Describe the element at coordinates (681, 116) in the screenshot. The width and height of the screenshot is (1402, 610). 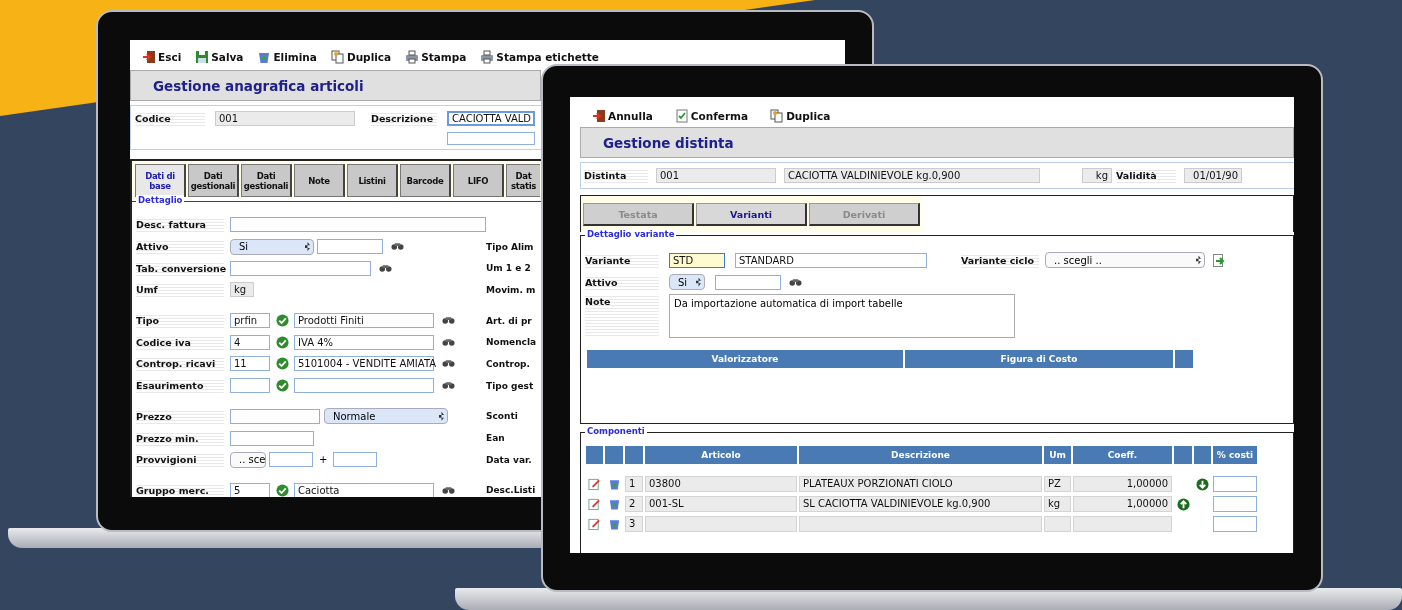
I see `checkmark-page-icon` at that location.